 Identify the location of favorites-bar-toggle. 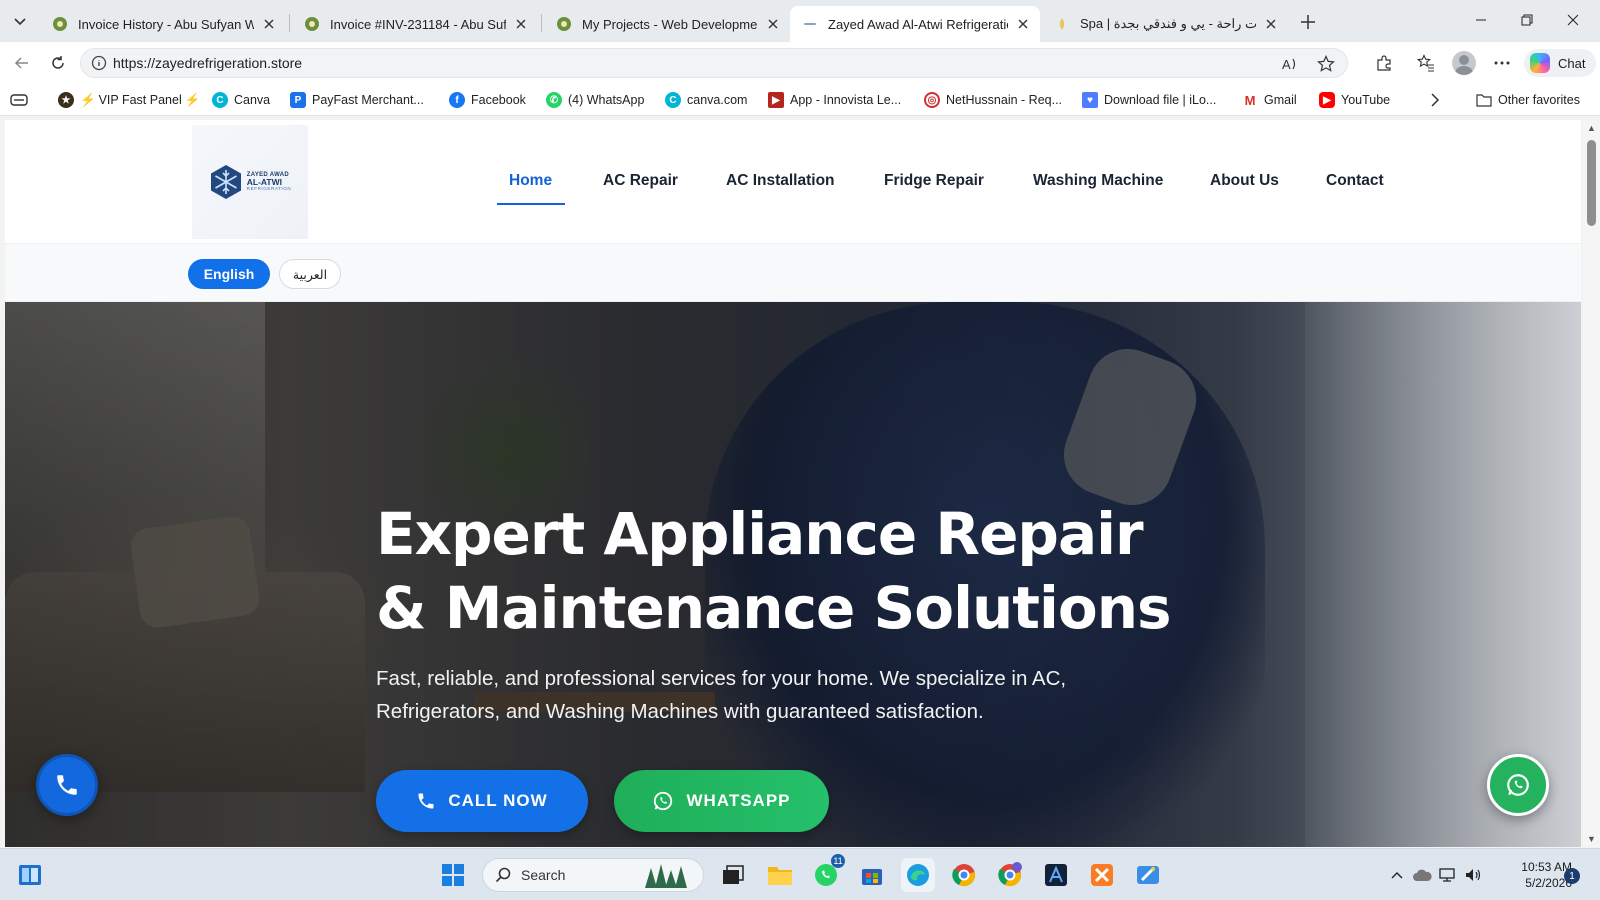
(19, 100).